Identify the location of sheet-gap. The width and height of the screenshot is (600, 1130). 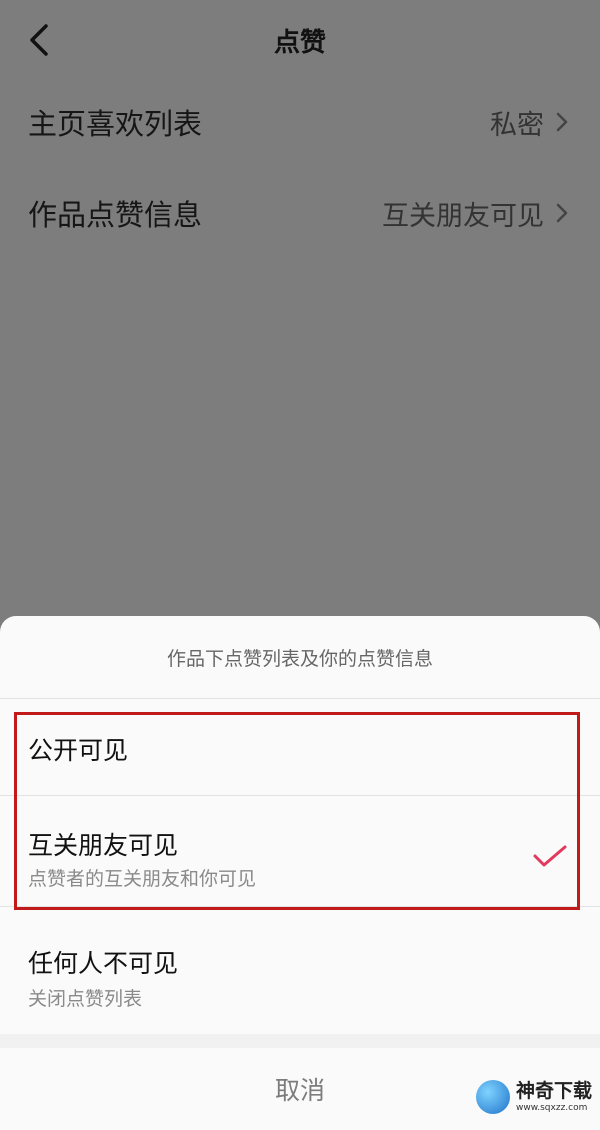
(300, 1041).